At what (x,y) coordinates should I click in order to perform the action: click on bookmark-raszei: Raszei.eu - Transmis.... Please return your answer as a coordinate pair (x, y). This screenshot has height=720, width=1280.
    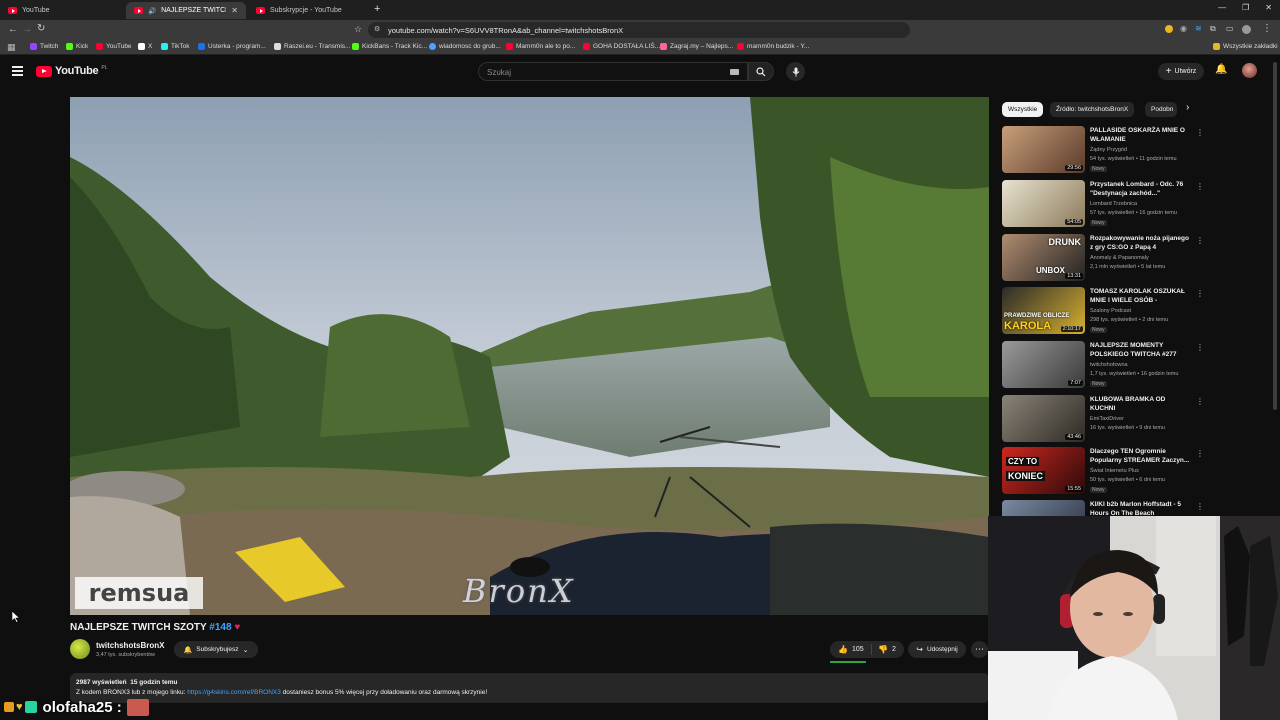
    Looking at the image, I should click on (312, 46).